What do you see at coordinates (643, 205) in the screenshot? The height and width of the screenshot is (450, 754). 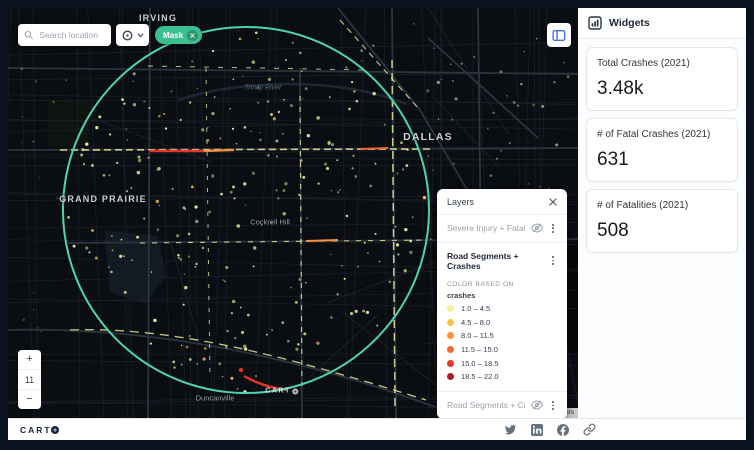 I see `widget-label: # of Fatalities (2021)` at bounding box center [643, 205].